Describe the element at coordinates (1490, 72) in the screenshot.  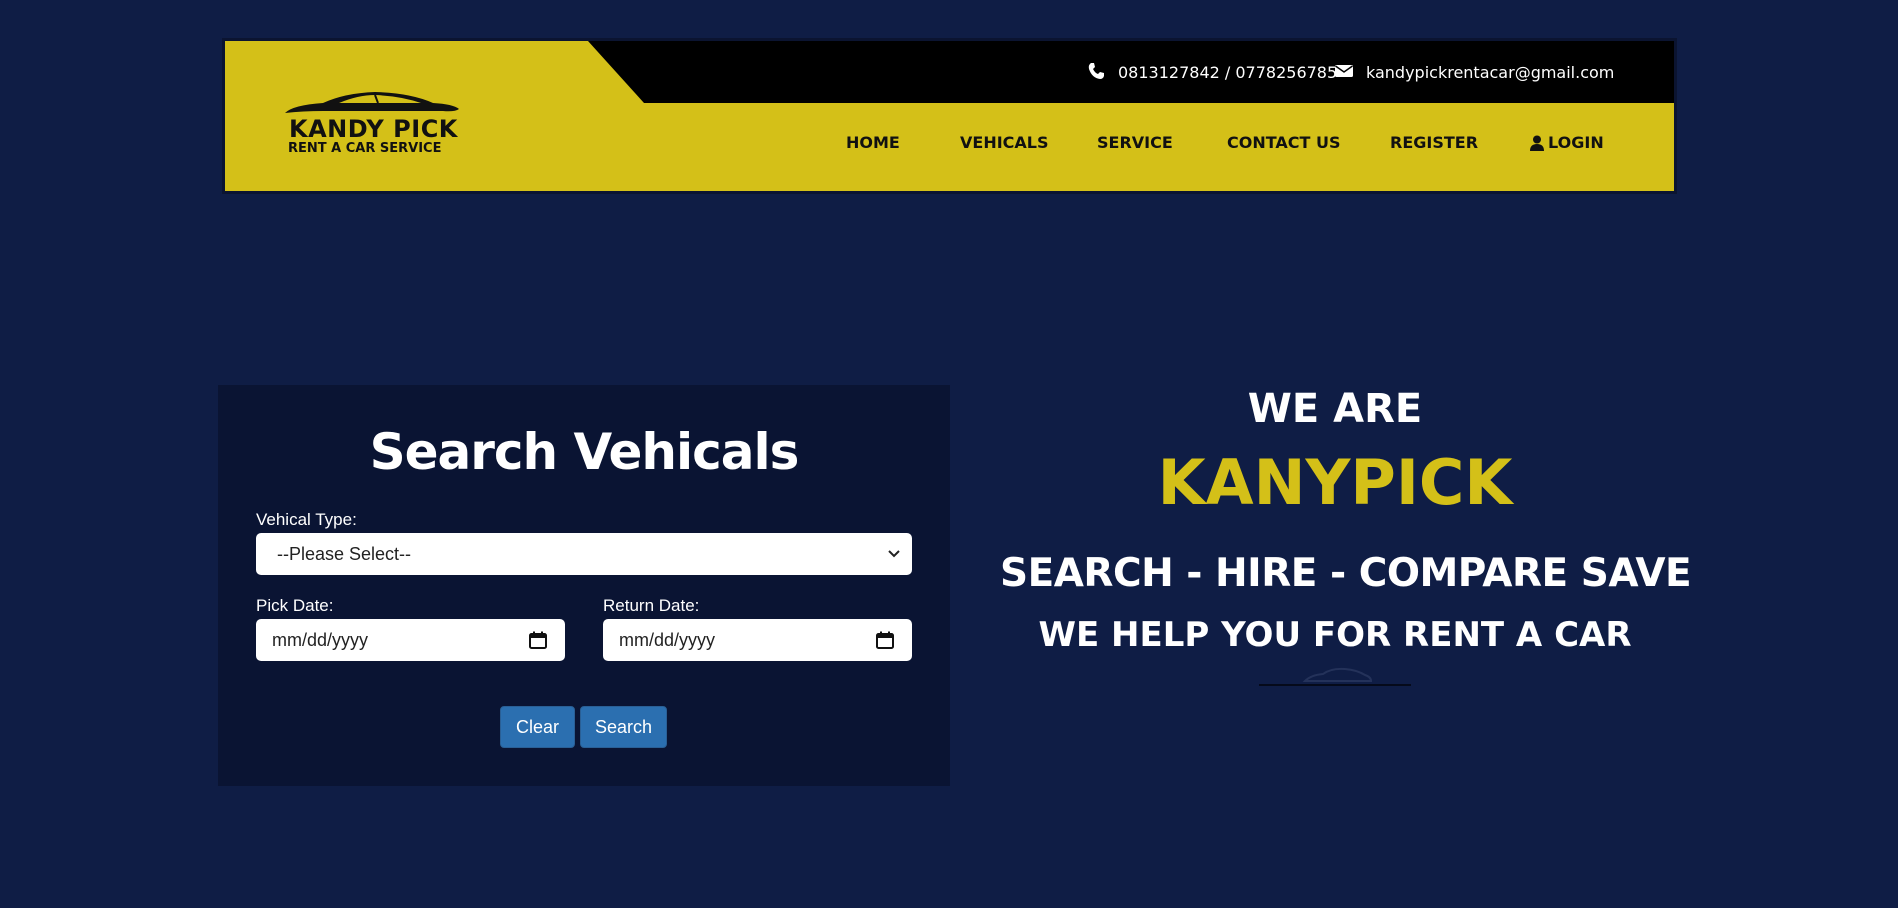
I see `email-address: kandypickrentacar@gmail.com` at that location.